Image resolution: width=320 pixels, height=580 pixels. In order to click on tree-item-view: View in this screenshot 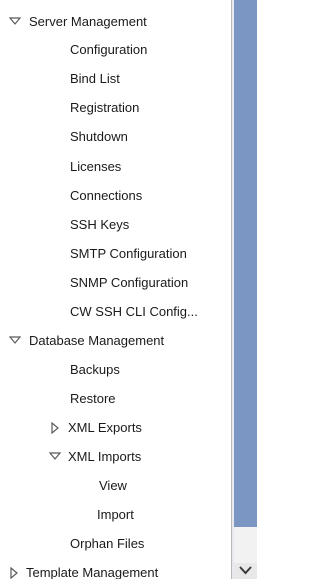, I will do `click(113, 486)`.